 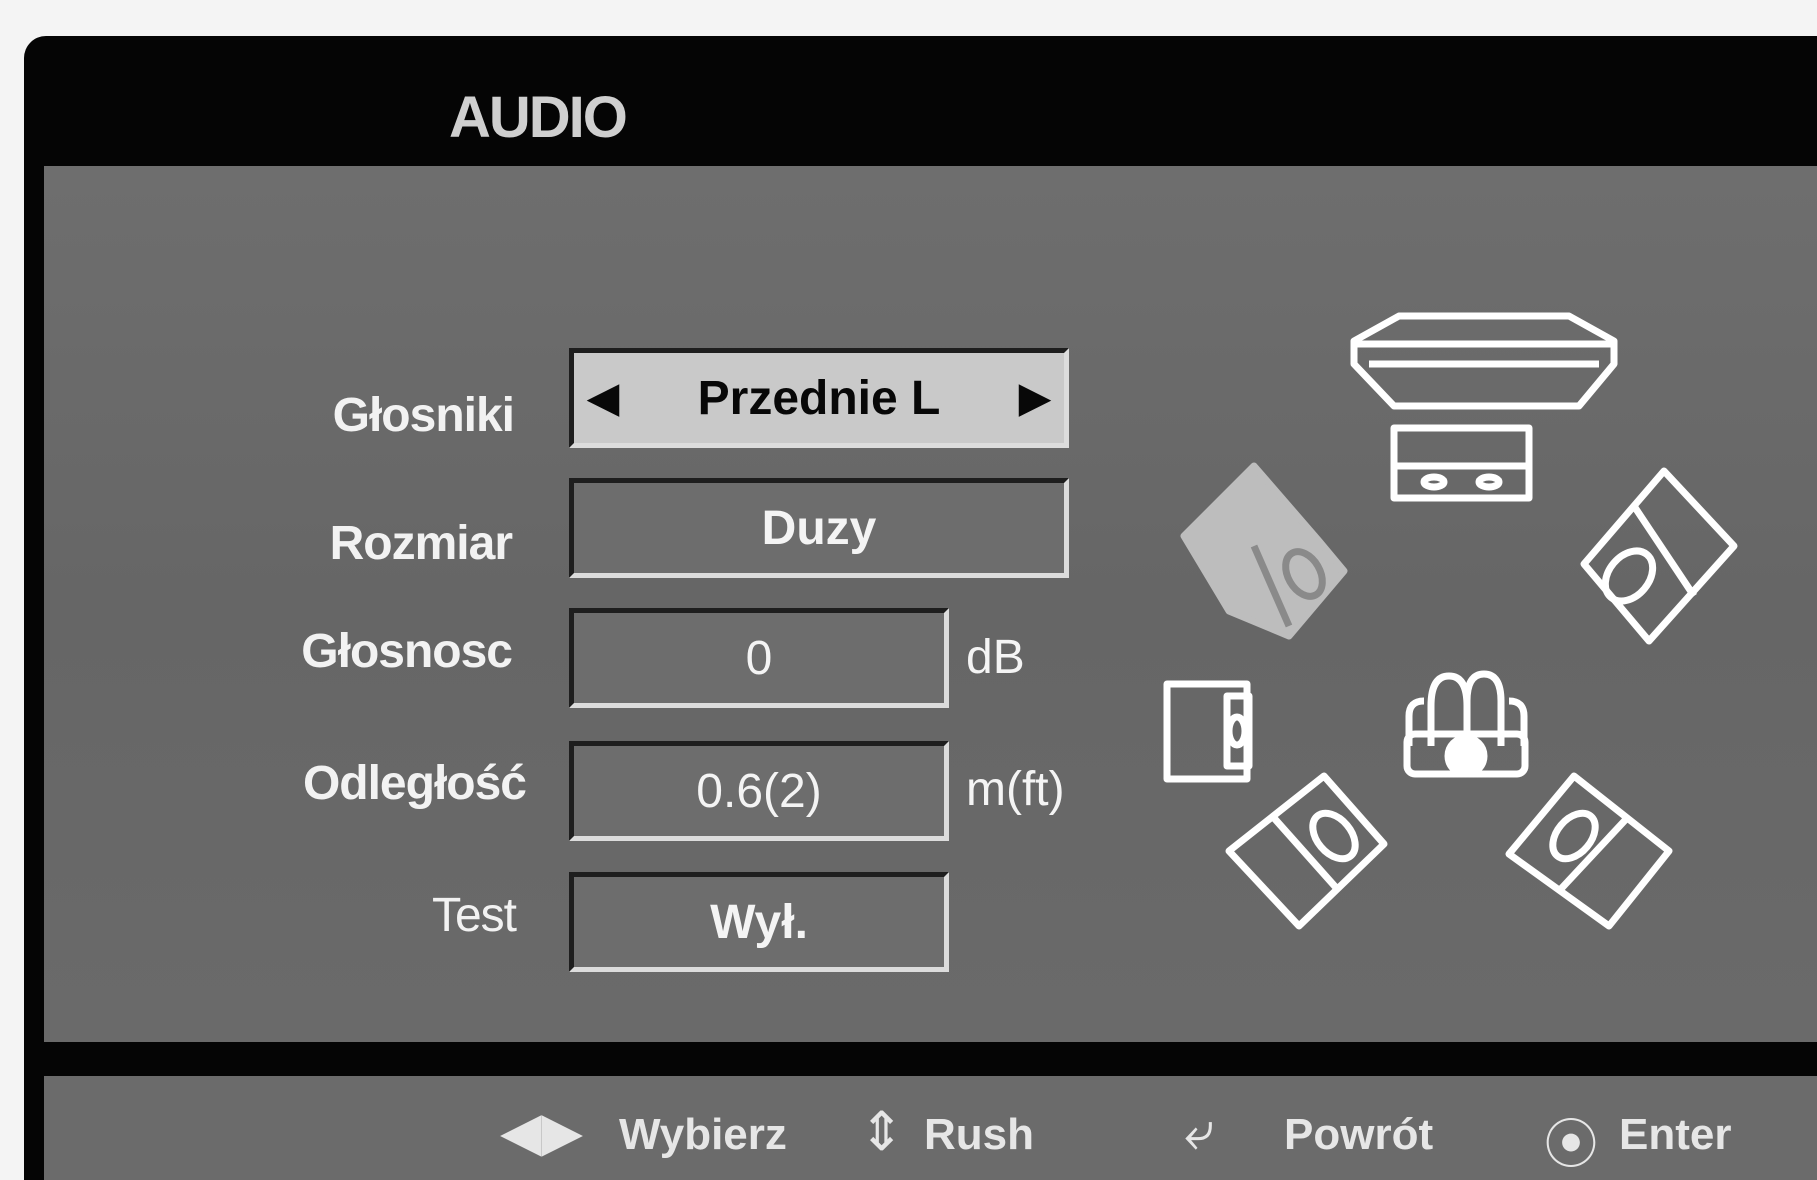 What do you see at coordinates (882, 1132) in the screenshot?
I see `up-down-icon: ⇕` at bounding box center [882, 1132].